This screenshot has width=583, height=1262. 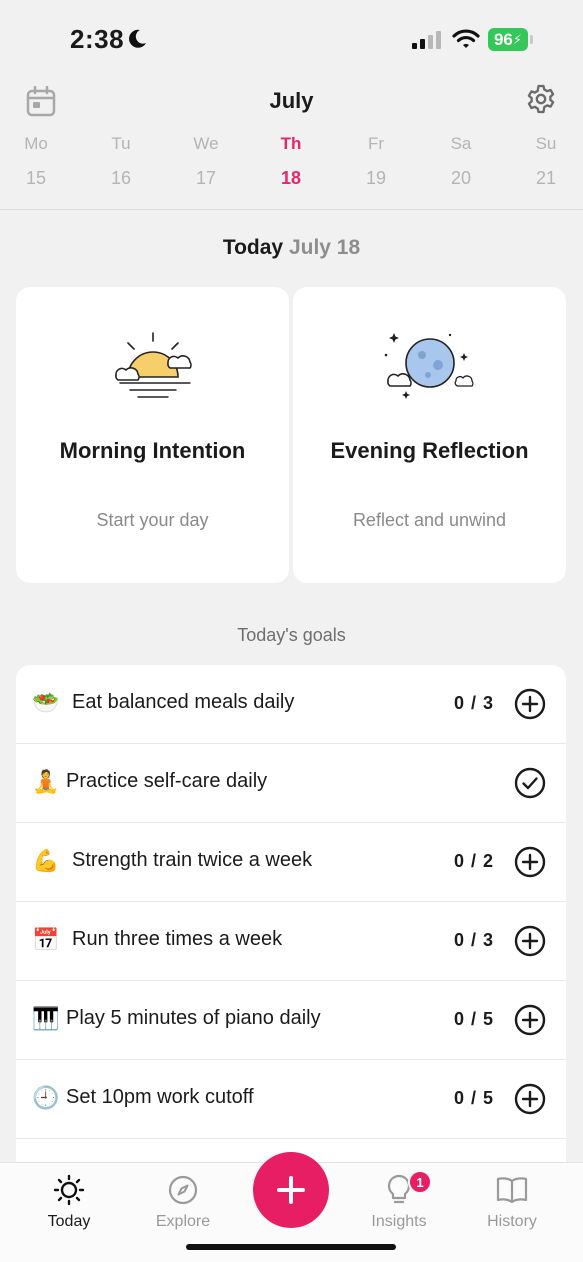 What do you see at coordinates (46, 939) in the screenshot?
I see `calendar-page-icon: 📅` at bounding box center [46, 939].